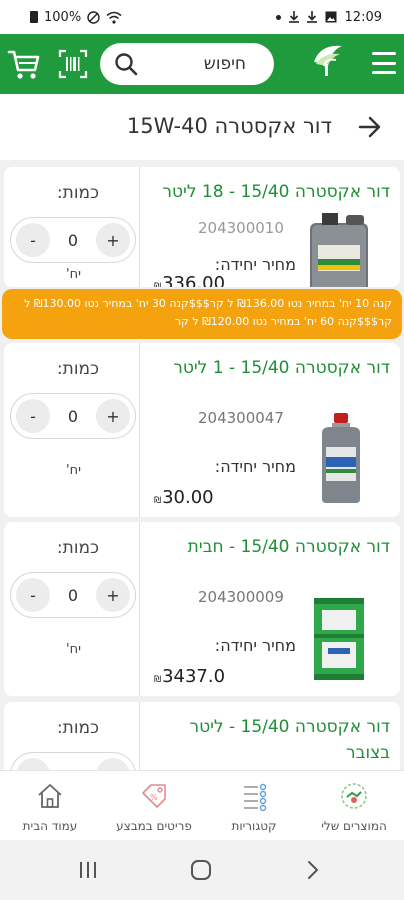  What do you see at coordinates (270, 192) in the screenshot?
I see `product-title: דור אקסטרה 15/40 - 18 ליטר` at bounding box center [270, 192].